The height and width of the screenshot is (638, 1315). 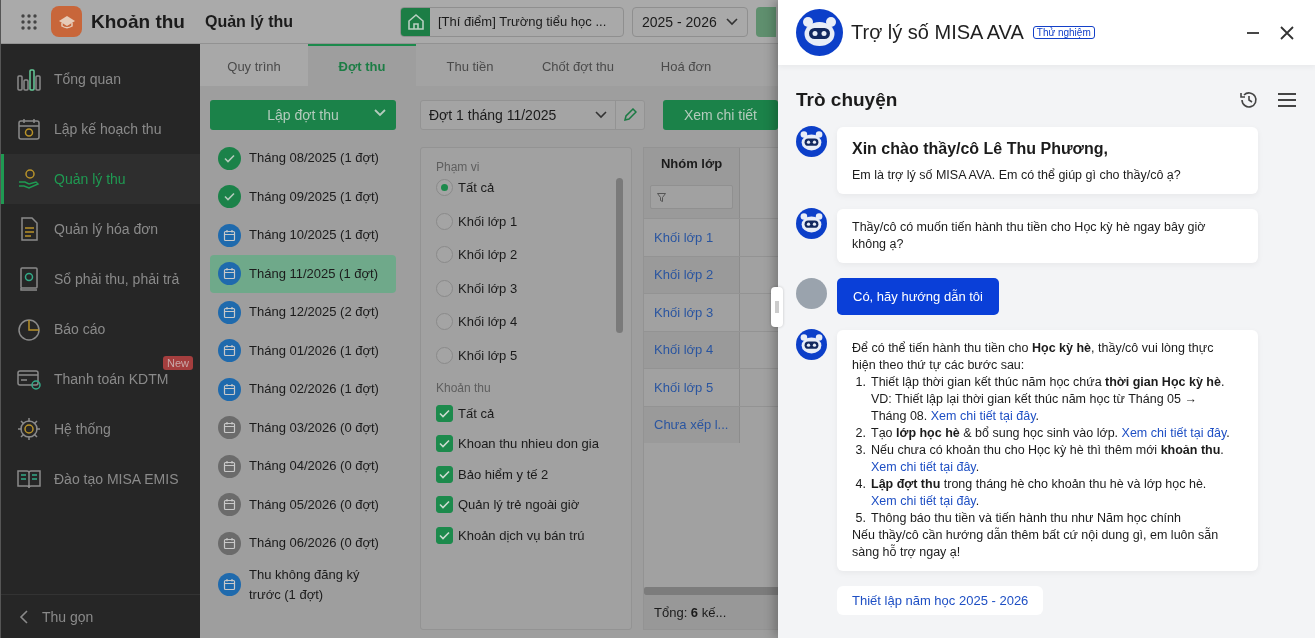 I want to click on option-label: Tất cả, so click(x=476, y=413).